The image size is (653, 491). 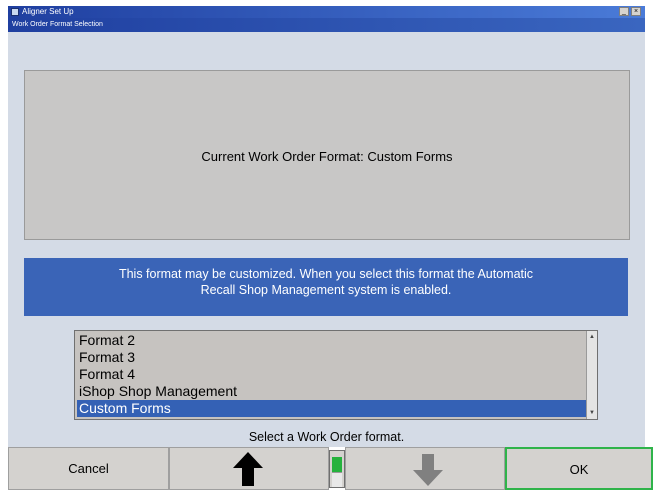 What do you see at coordinates (428, 470) in the screenshot?
I see `down-arrow-icon` at bounding box center [428, 470].